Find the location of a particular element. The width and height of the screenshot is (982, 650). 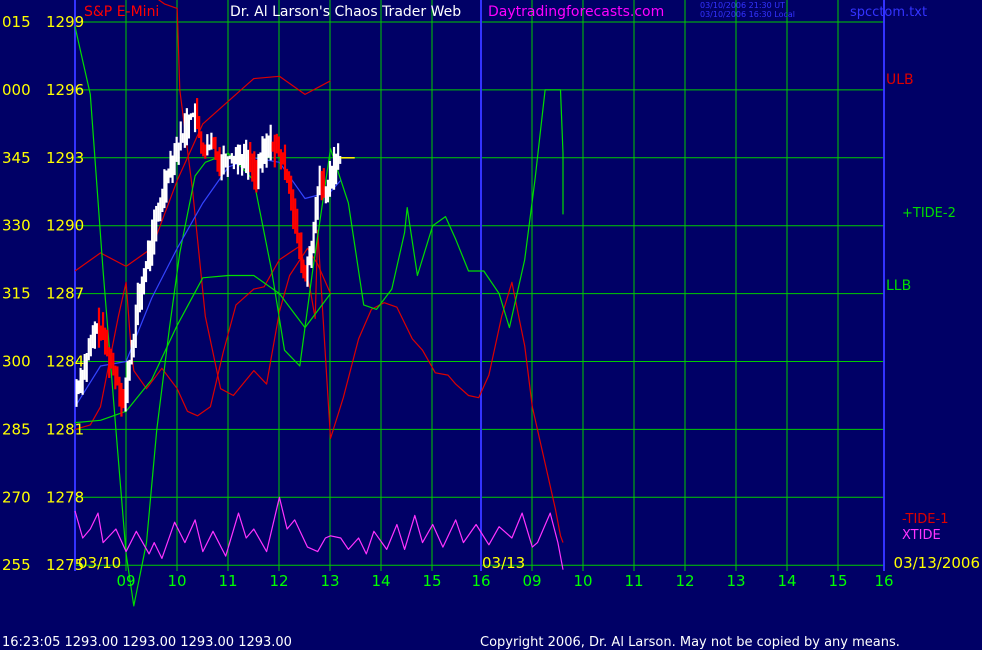

timestamp-local: 03/10/2006 16:30 Local is located at coordinates (747, 14).